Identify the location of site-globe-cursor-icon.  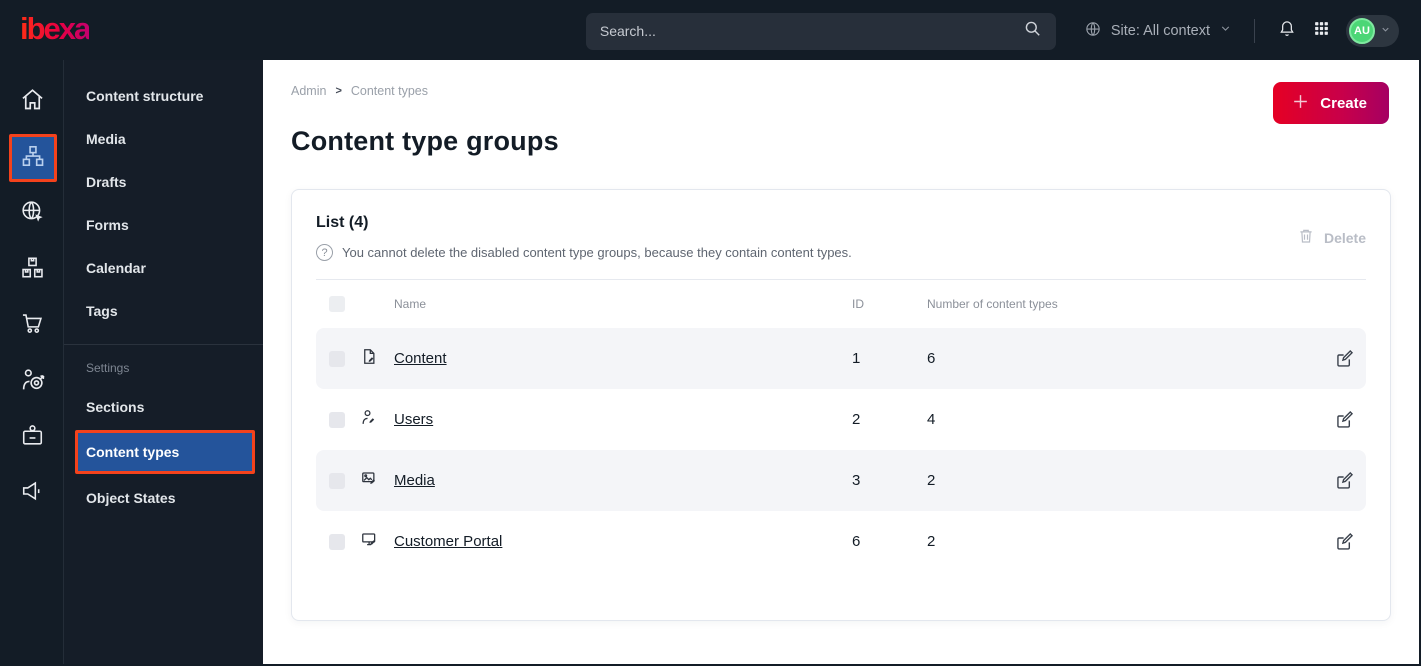
(32, 214).